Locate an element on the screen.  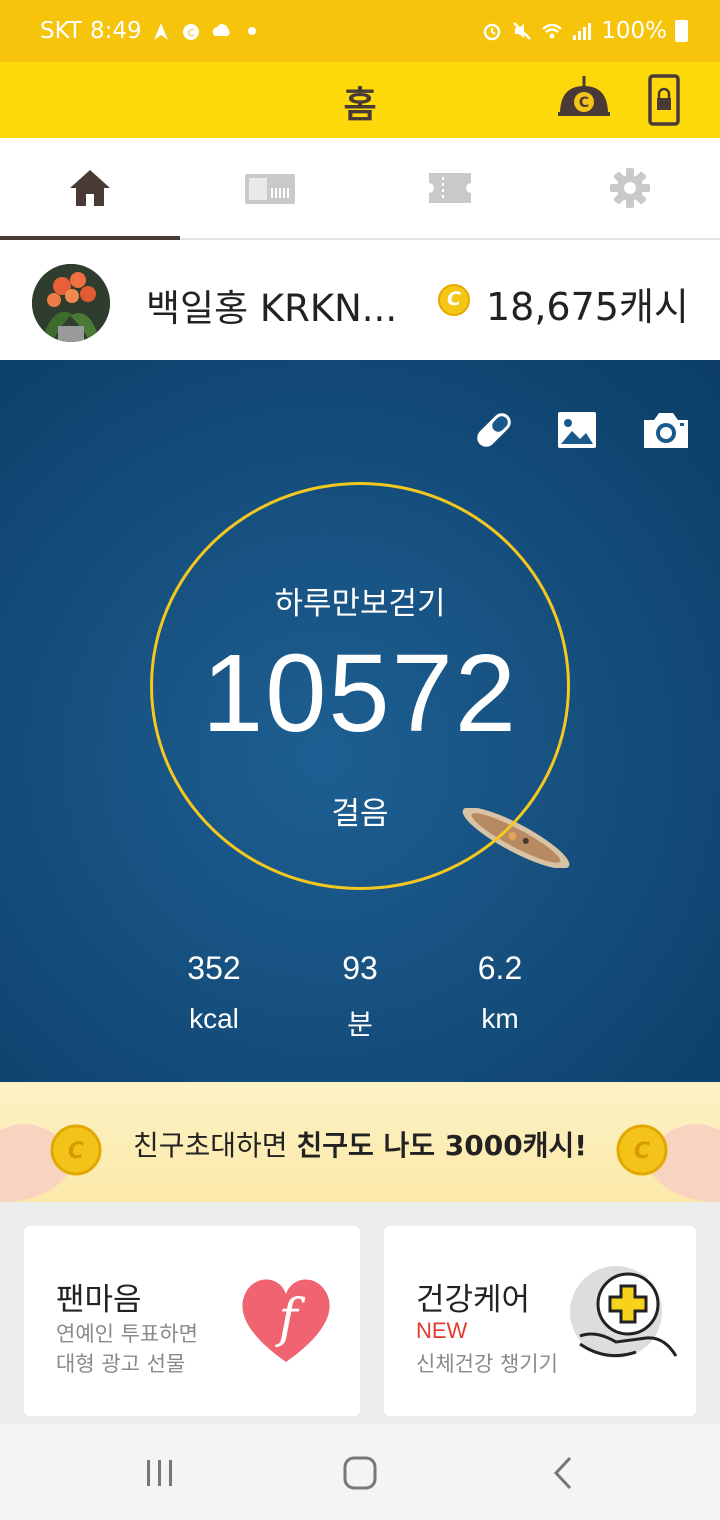
hand-coin-right-icon: C is located at coordinates (668, 1163).